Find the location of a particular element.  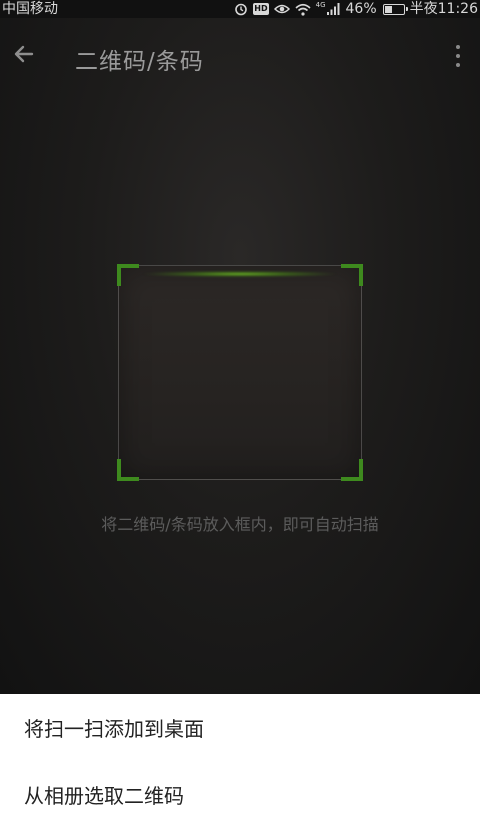

overflow-menu-button is located at coordinates (458, 56).